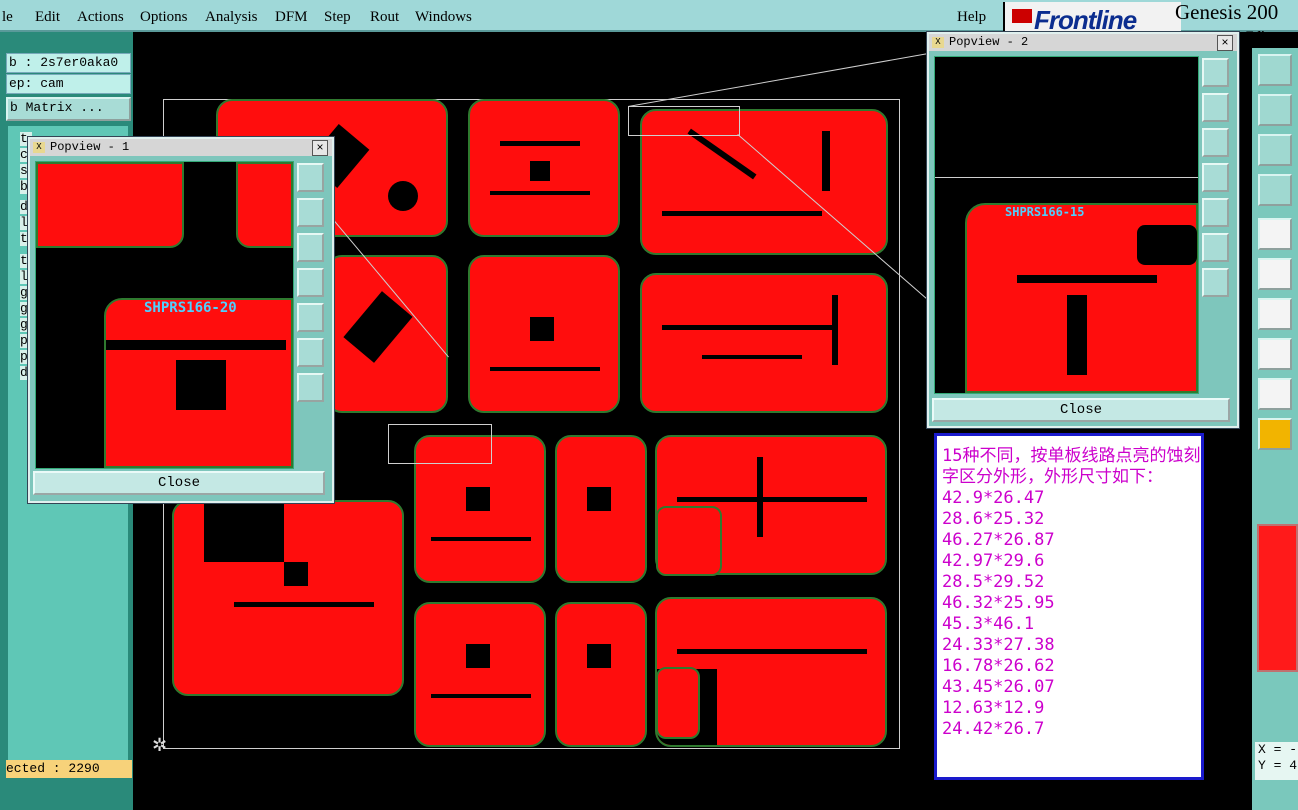 This screenshot has height=810, width=1298. I want to click on menu-edit: Edit, so click(47, 17).